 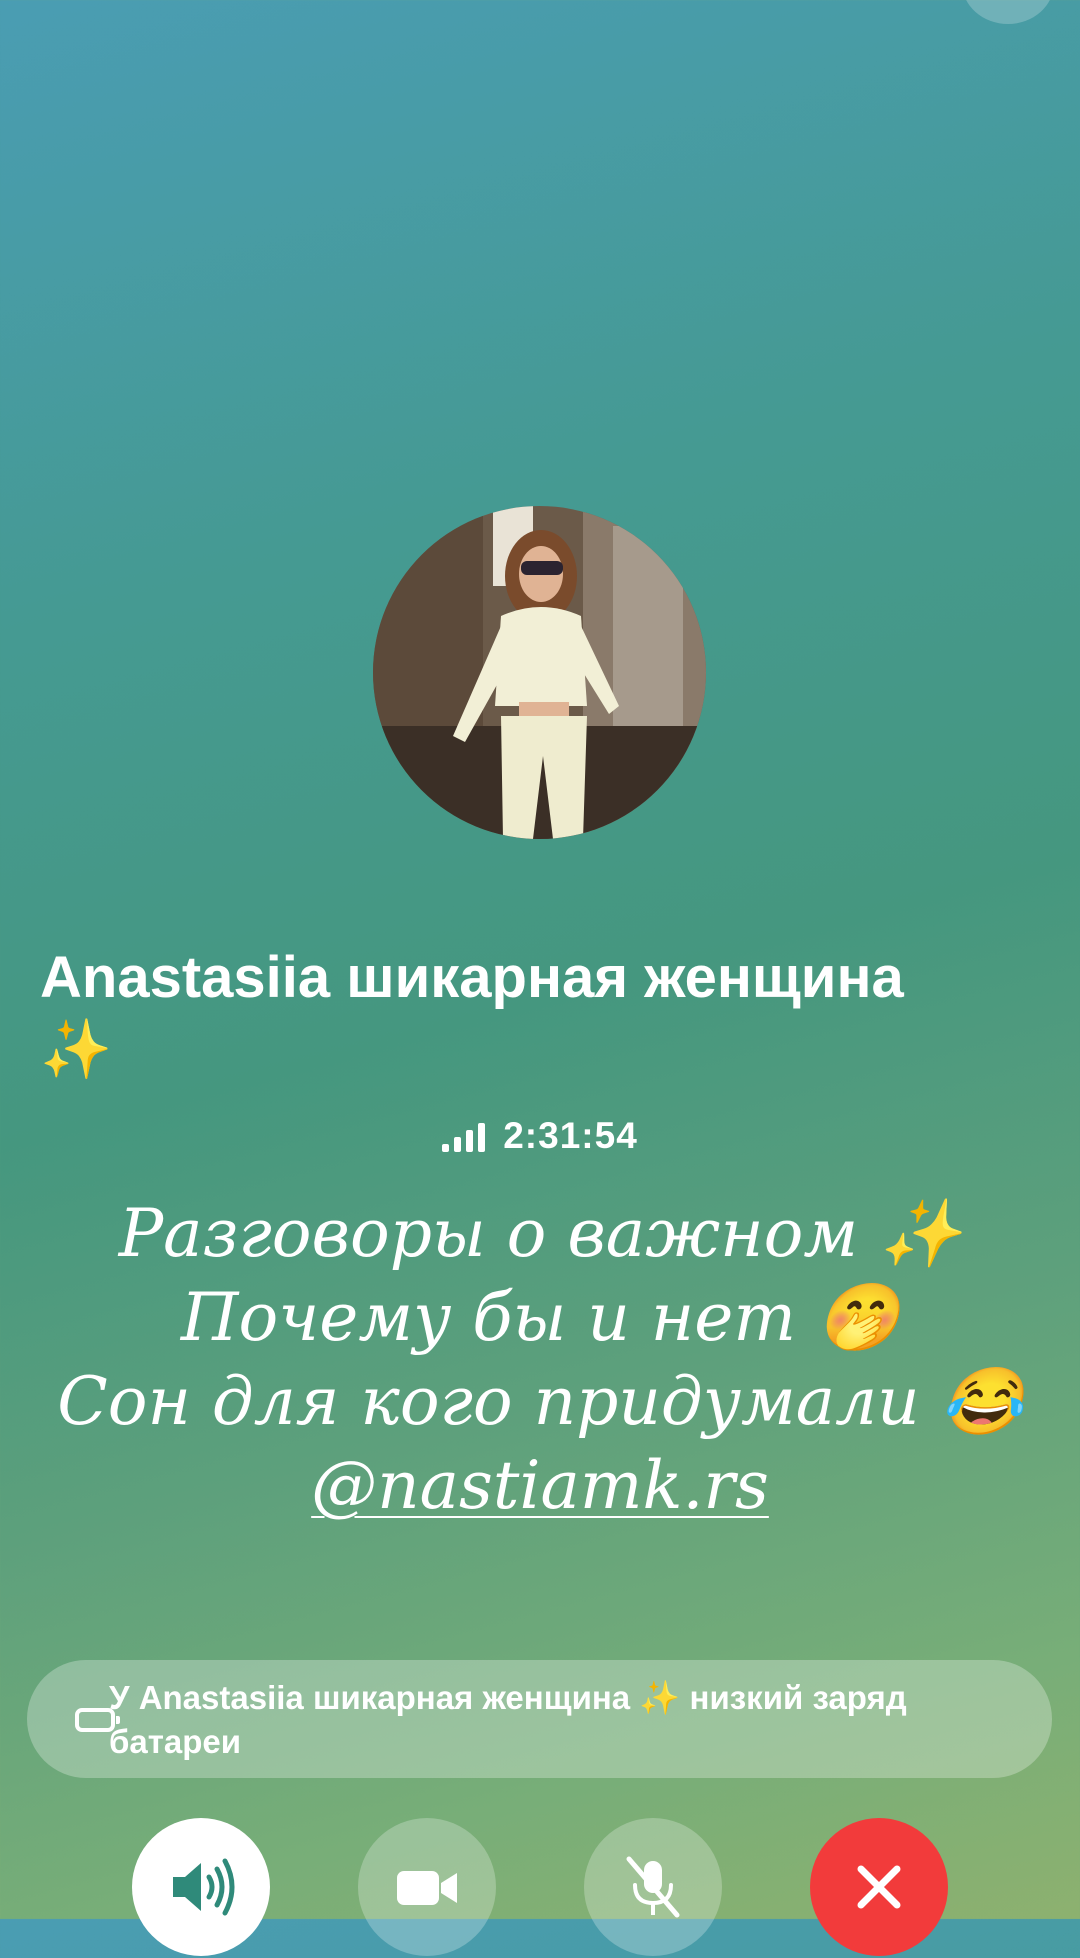 I want to click on video-camera-icon, so click(x=427, y=1888).